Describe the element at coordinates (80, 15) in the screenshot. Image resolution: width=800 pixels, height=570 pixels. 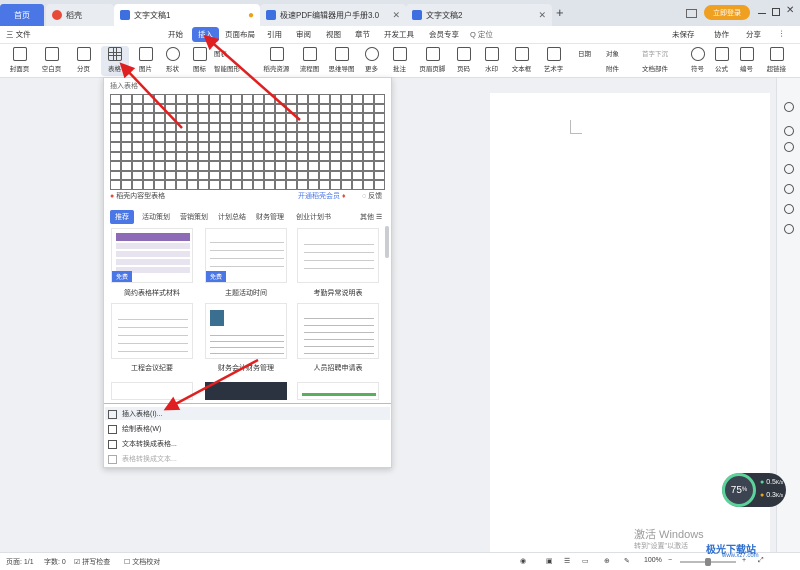
I see `tab-daoke: 稻壳` at that location.